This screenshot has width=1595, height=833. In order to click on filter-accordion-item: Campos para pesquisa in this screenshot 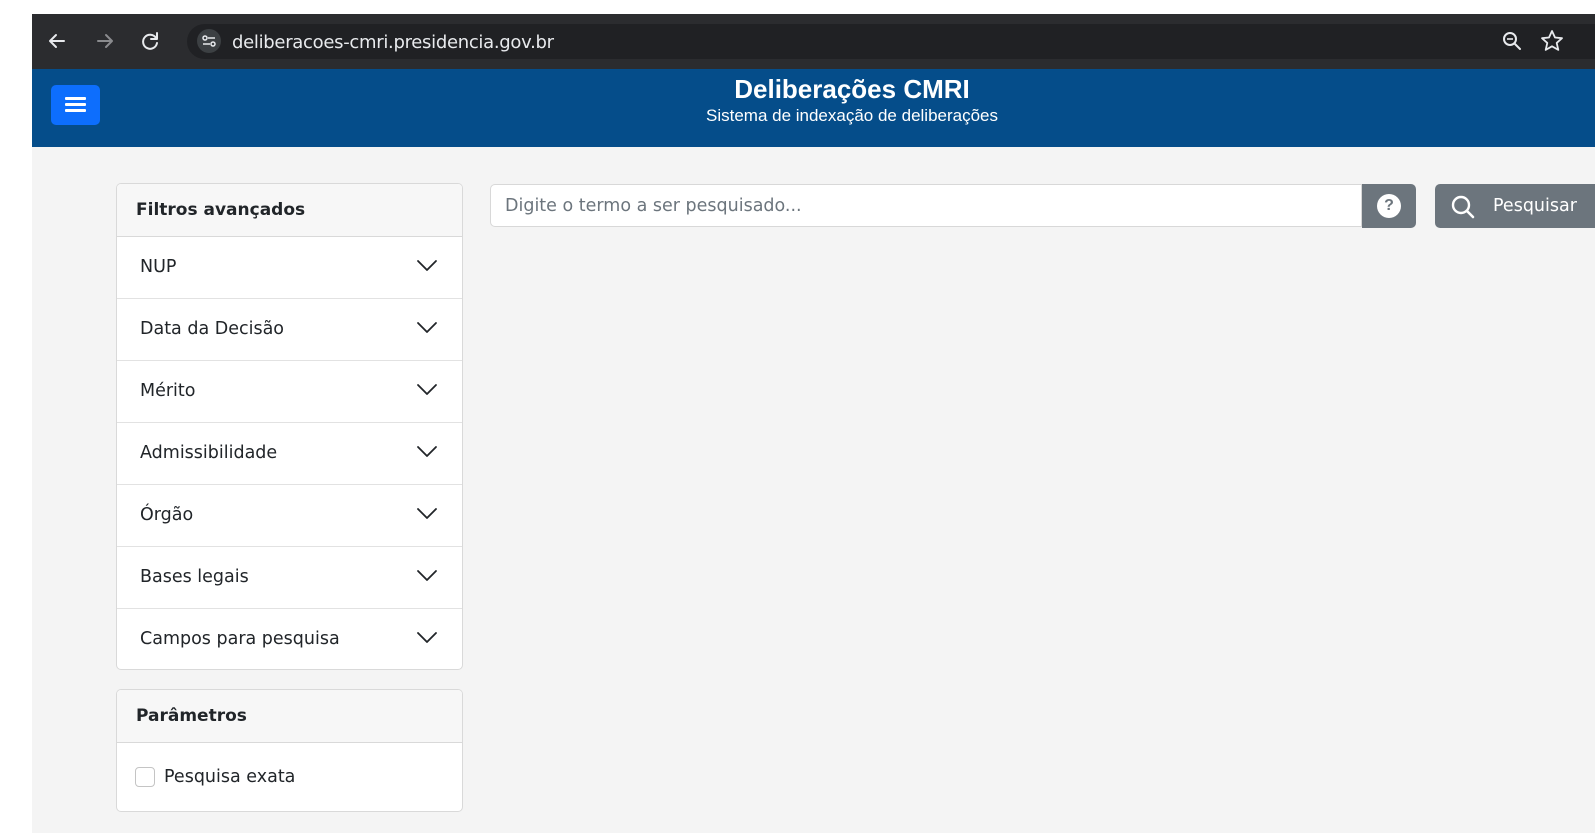, I will do `click(289, 639)`.